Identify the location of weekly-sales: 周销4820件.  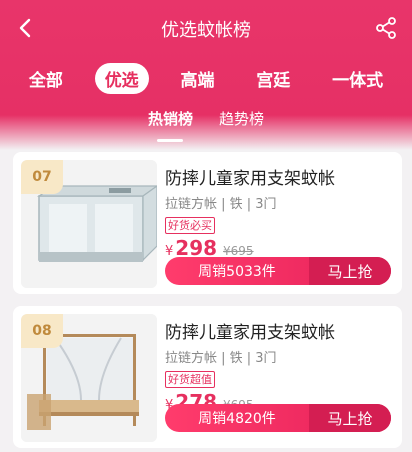
(237, 419).